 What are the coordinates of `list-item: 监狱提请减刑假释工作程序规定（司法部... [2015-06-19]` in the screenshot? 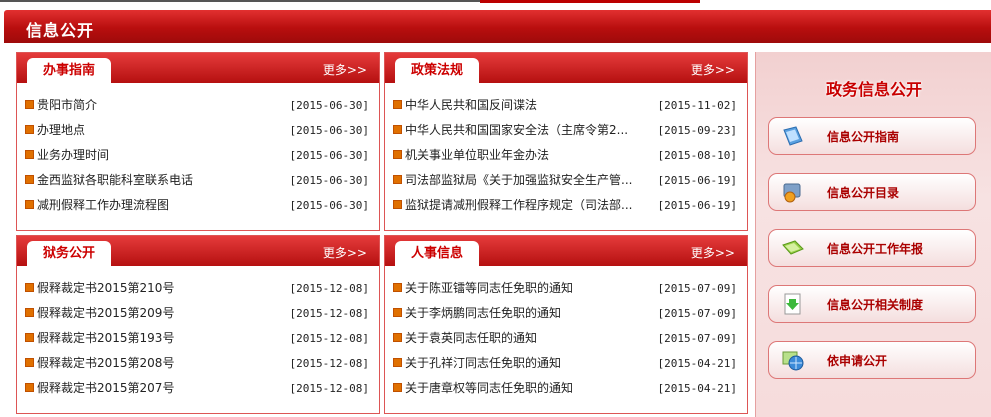 It's located at (565, 205).